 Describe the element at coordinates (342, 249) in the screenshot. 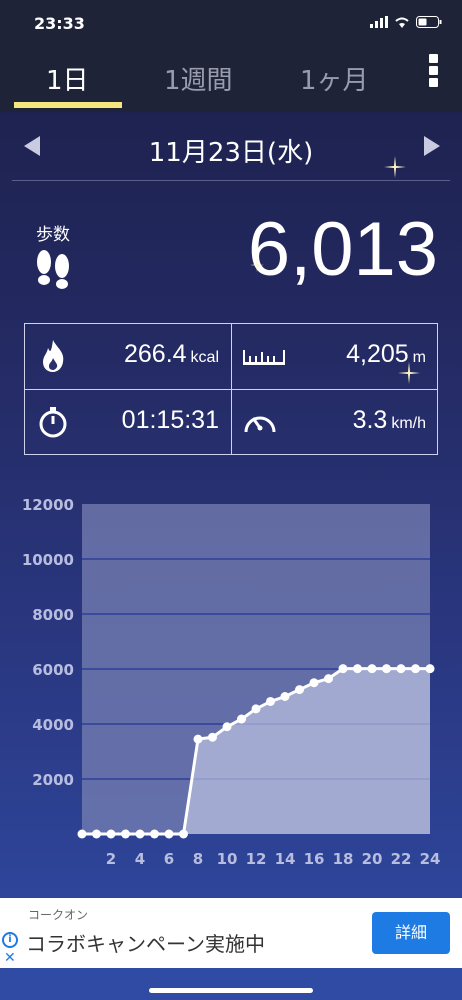

I see `steps-value: 6,013` at that location.